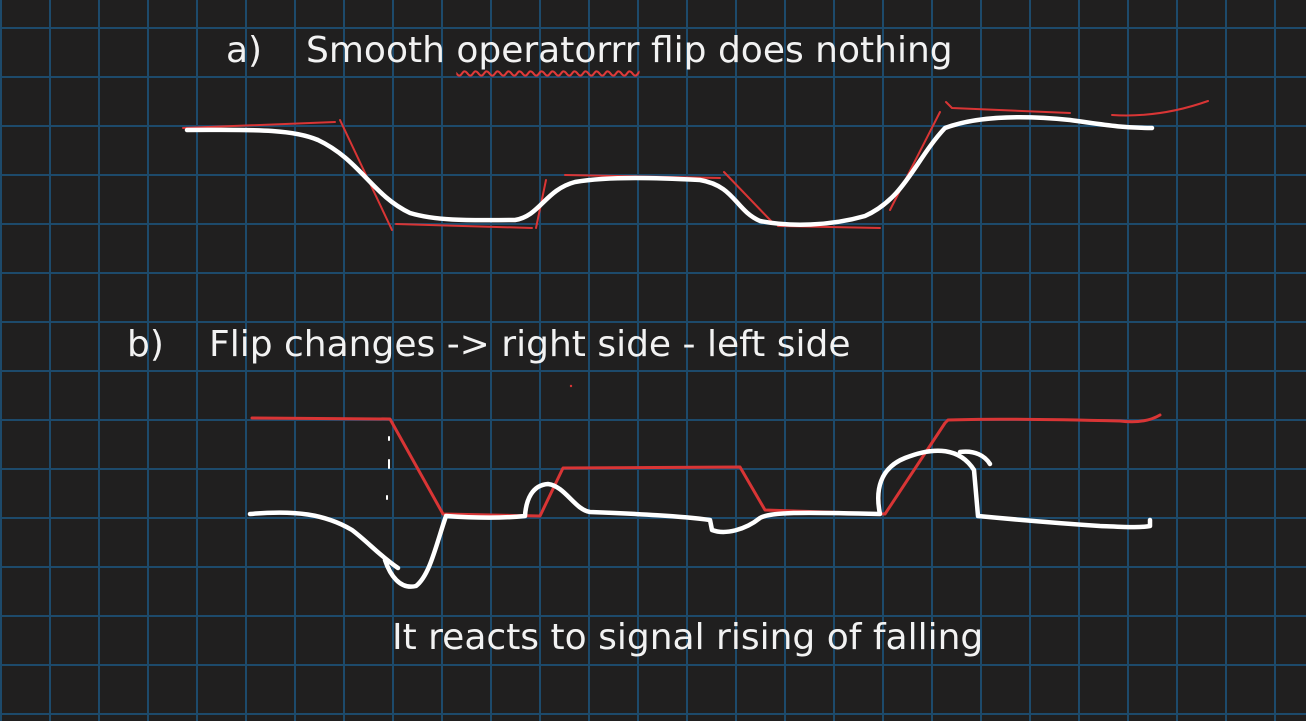 This screenshot has width=1306, height=721. Describe the element at coordinates (388, 468) in the screenshot. I see `sketch-b-dotted-marks` at that location.